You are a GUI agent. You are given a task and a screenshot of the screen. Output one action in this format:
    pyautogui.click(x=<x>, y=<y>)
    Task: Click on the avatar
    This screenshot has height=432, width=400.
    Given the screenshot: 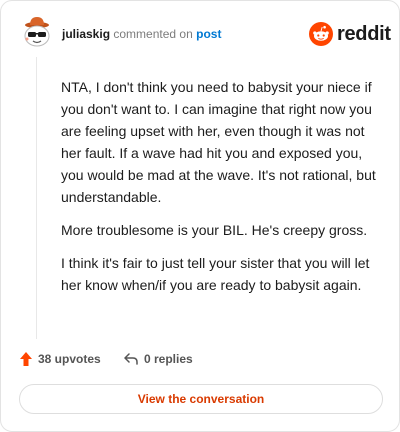 What is the action you would take?
    pyautogui.click(x=37, y=33)
    